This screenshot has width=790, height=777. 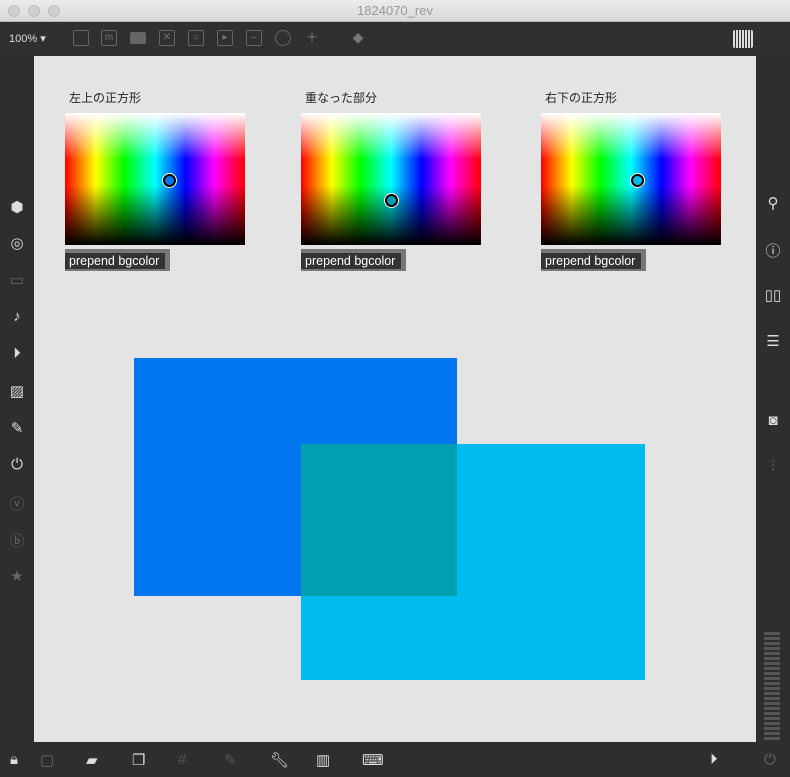 What do you see at coordinates (743, 39) in the screenshot?
I see `grid-icon` at bounding box center [743, 39].